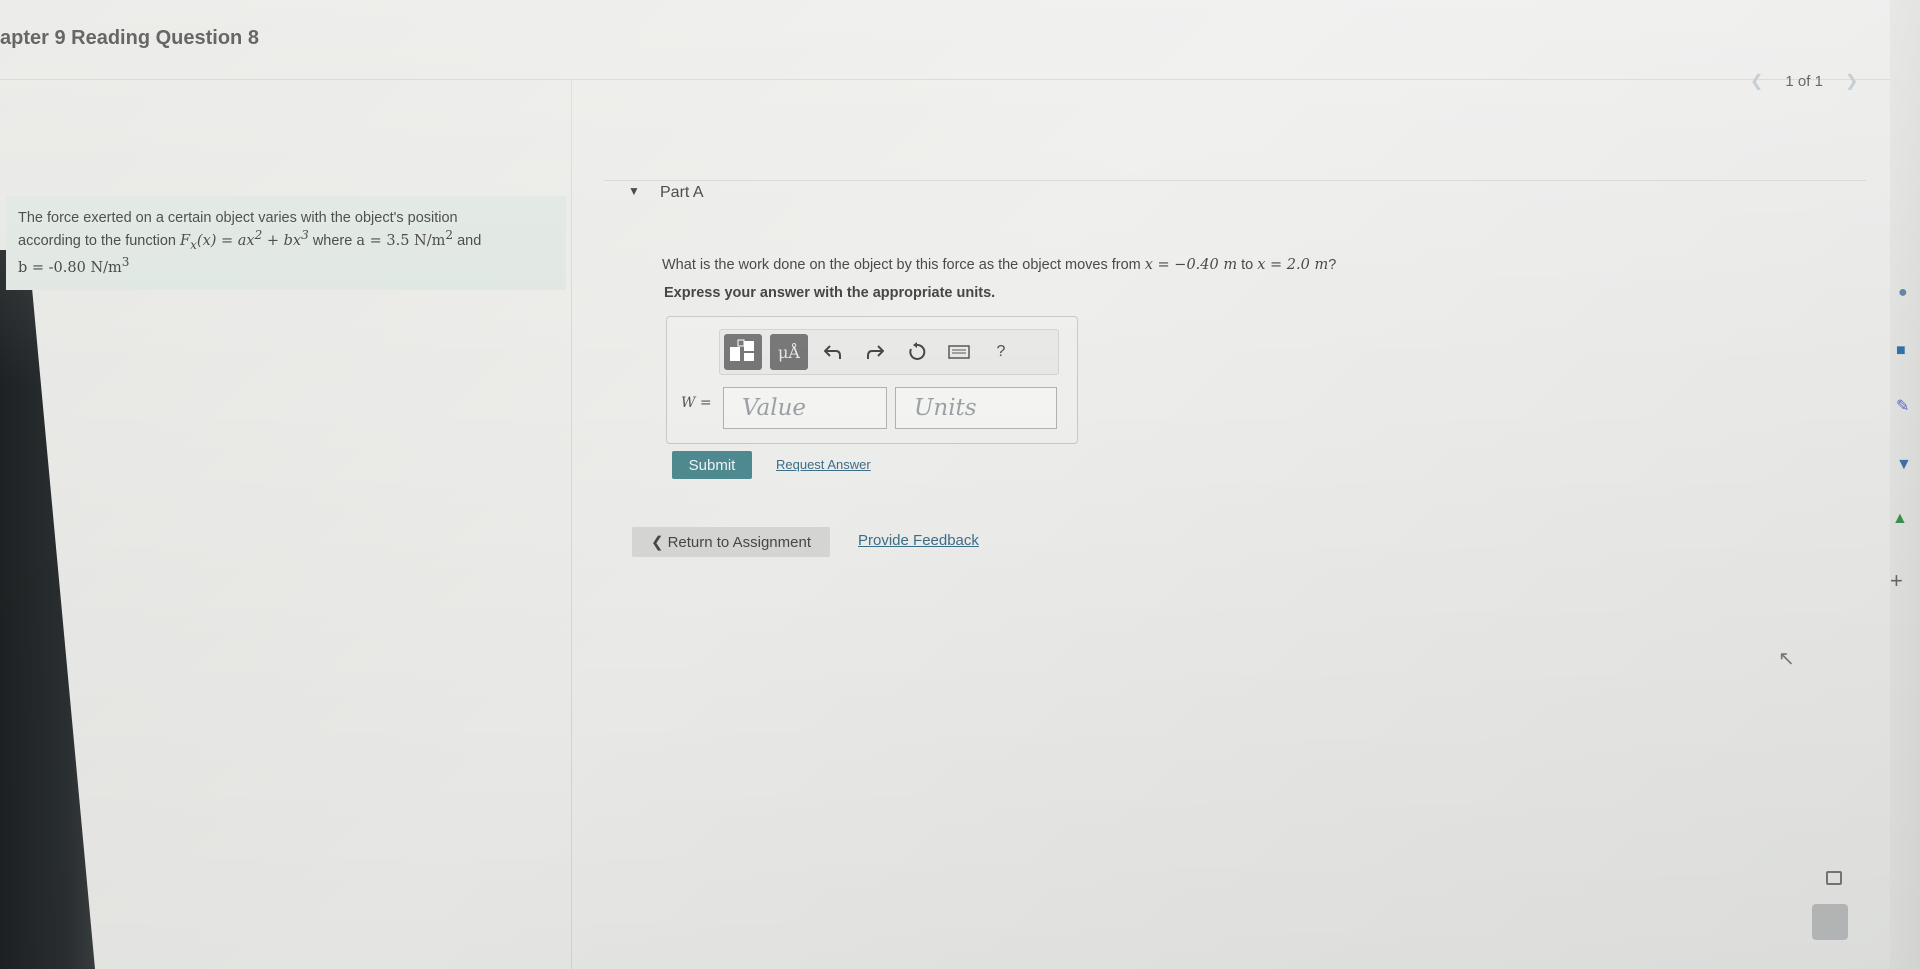 This screenshot has height=969, width=1920. I want to click on keyboard-icon, so click(959, 352).